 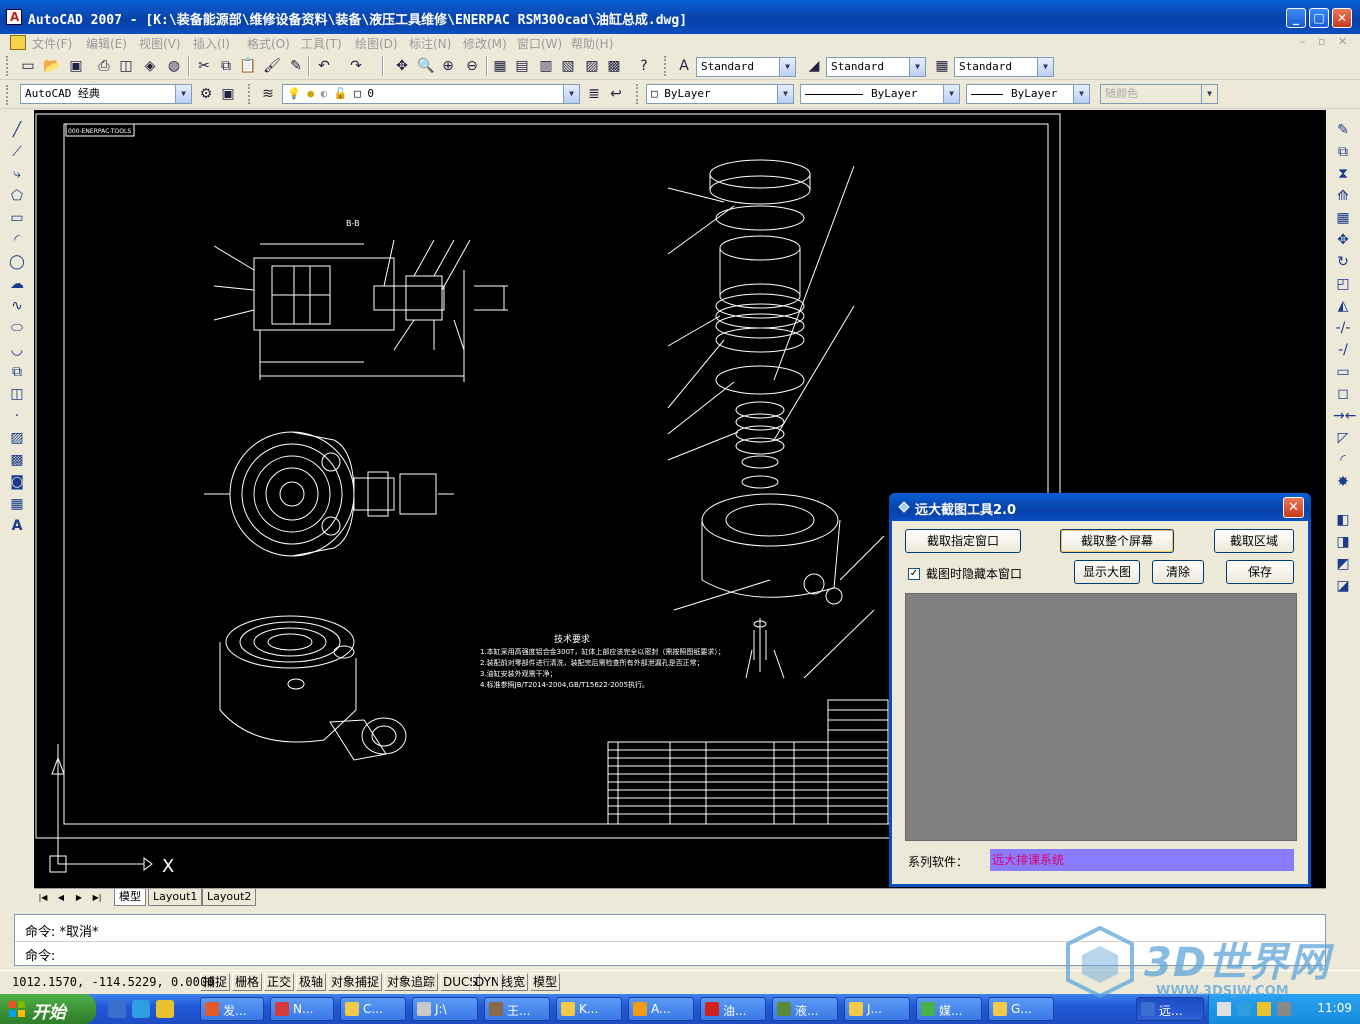 I want to click on menu-modify: 修改(M), so click(x=485, y=43).